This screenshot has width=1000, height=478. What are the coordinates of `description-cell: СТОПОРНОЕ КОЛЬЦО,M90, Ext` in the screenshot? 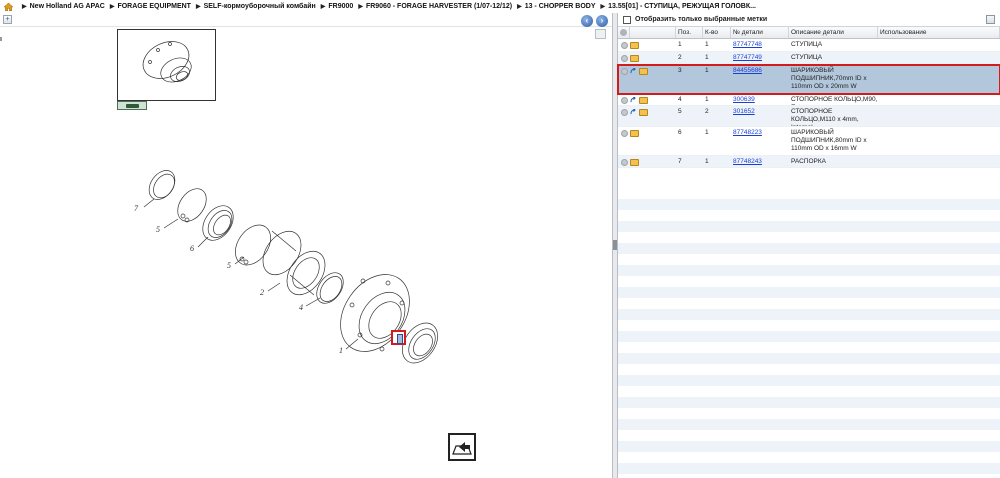 It's located at (834, 100).